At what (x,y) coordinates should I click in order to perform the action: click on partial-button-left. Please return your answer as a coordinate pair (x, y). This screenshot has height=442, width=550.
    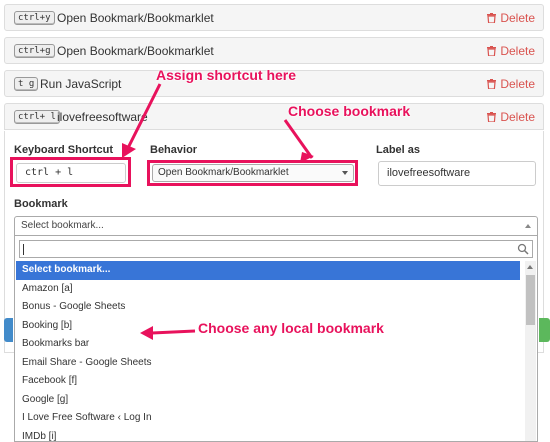
    Looking at the image, I should click on (8, 330).